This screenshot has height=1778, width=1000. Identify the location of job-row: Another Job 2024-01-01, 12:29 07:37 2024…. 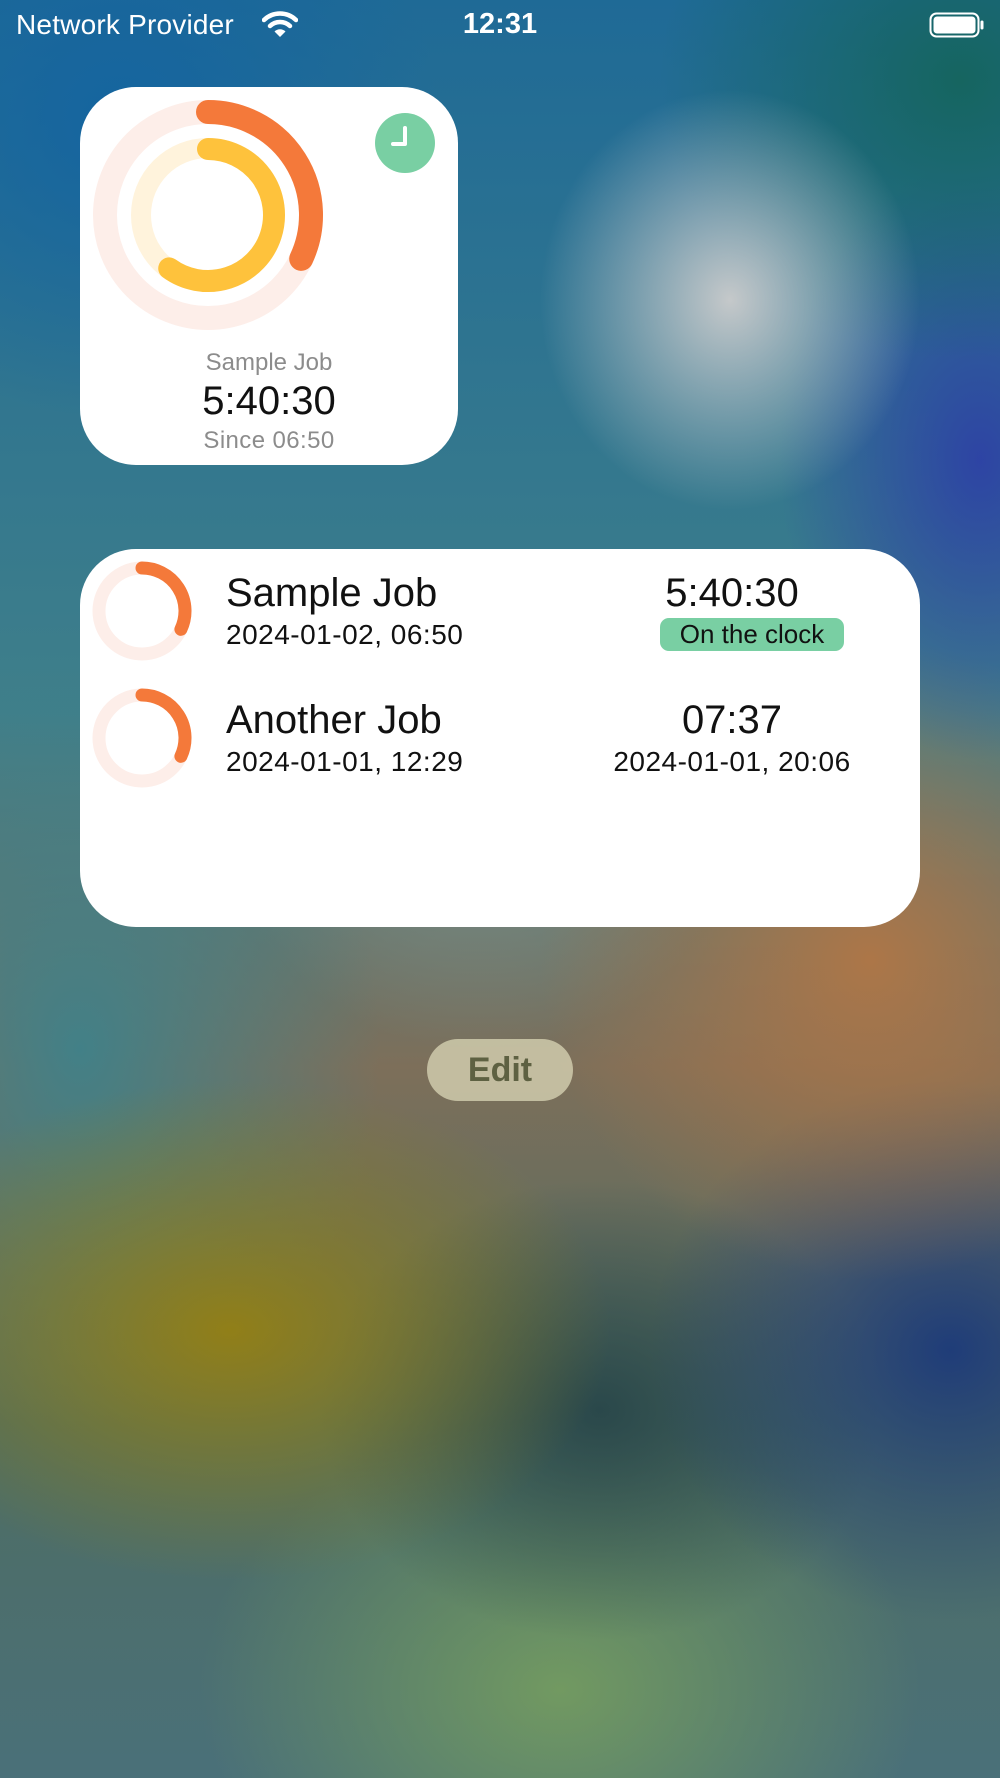
(500, 741).